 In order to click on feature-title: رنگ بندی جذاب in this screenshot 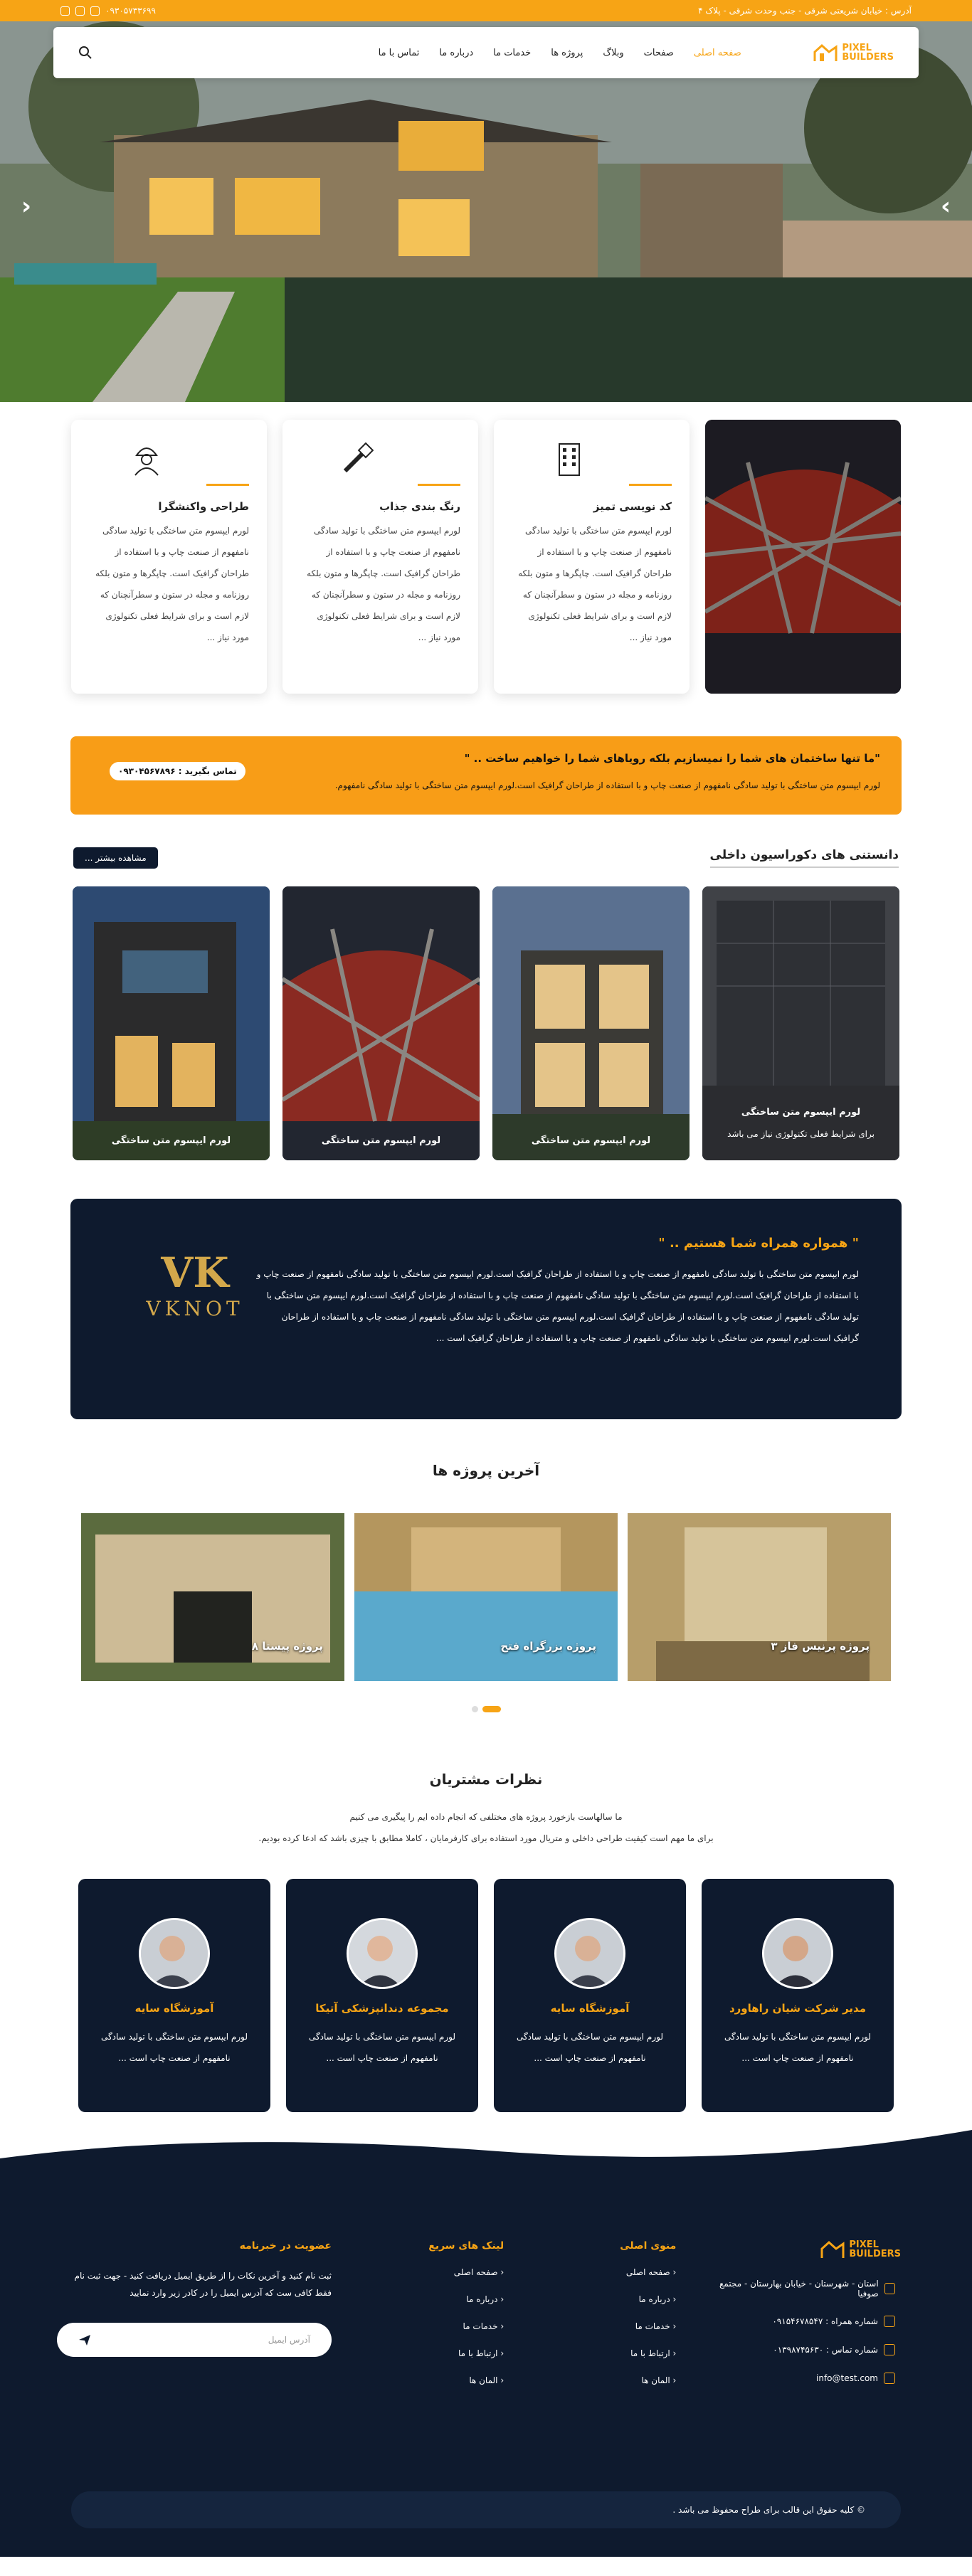, I will do `click(419, 506)`.